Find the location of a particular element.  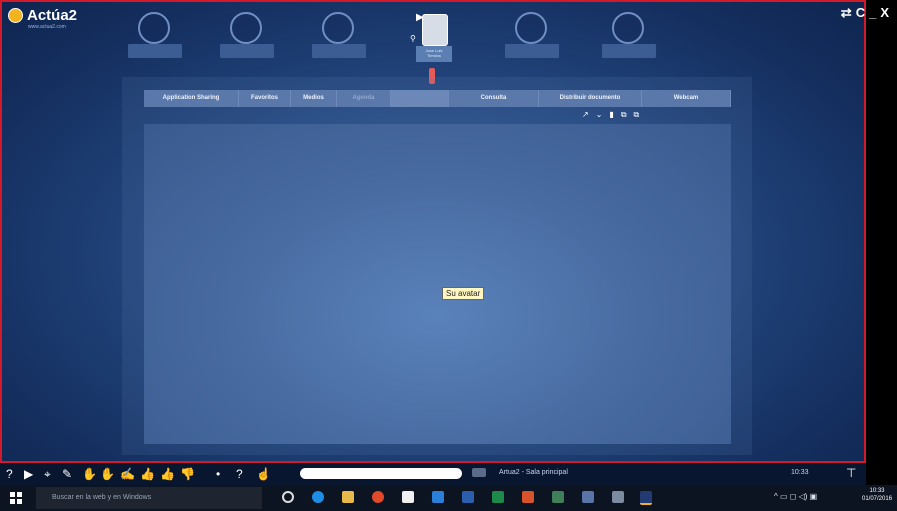

app-logo: Actúa2 www.actua2.com is located at coordinates (43, 18).